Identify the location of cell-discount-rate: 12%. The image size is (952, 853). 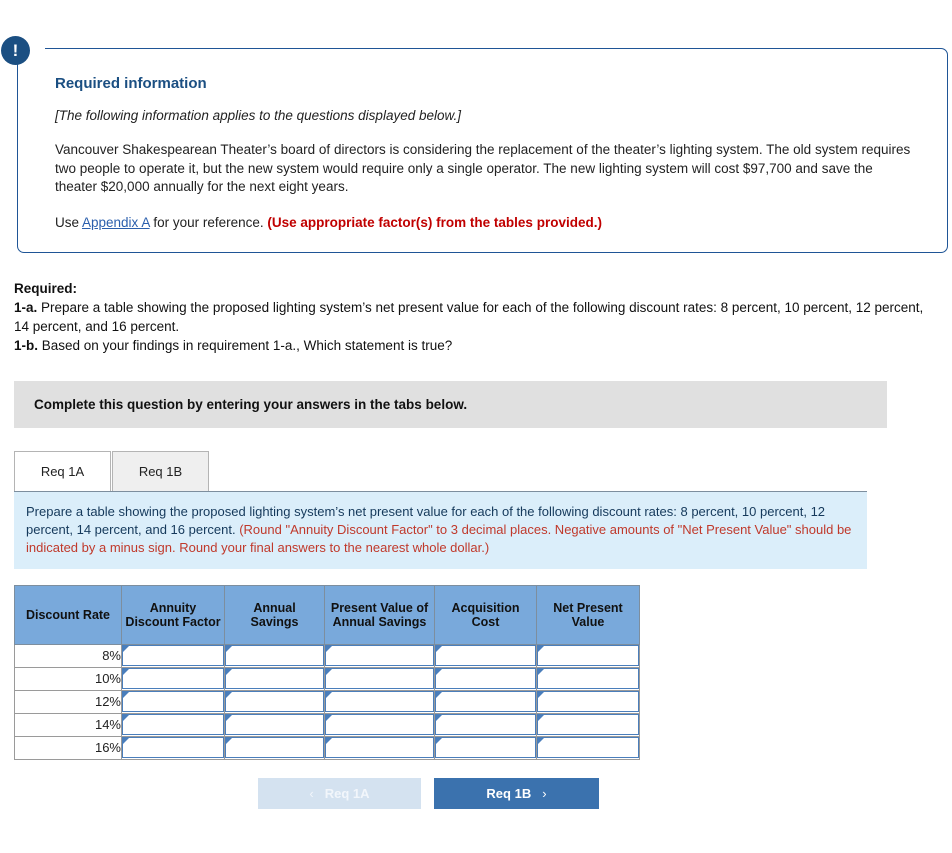
(68, 701).